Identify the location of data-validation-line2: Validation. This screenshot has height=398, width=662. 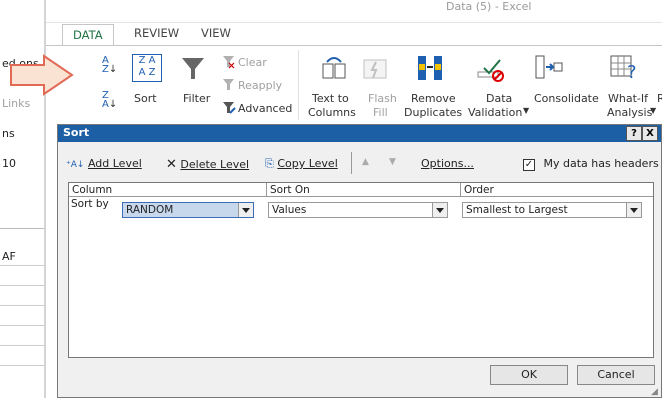
(495, 112).